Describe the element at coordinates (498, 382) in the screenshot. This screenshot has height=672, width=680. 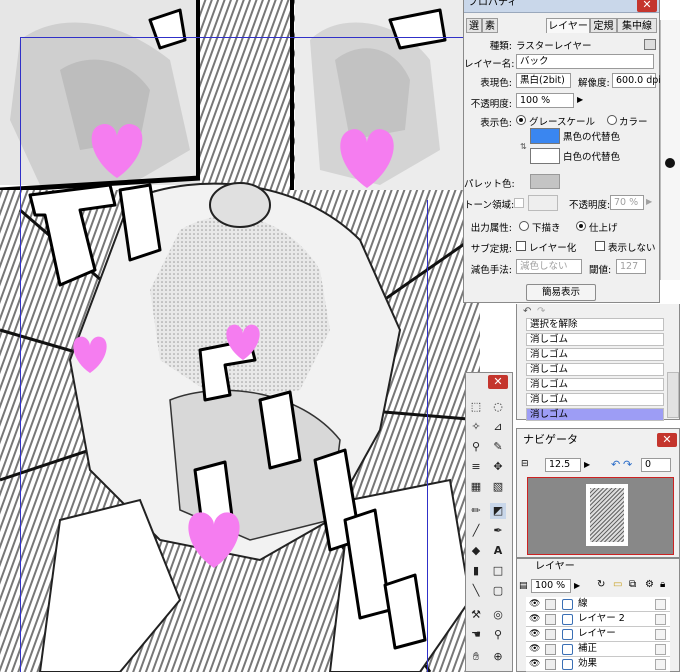
I see `tool-palette-close-button: ✕` at that location.